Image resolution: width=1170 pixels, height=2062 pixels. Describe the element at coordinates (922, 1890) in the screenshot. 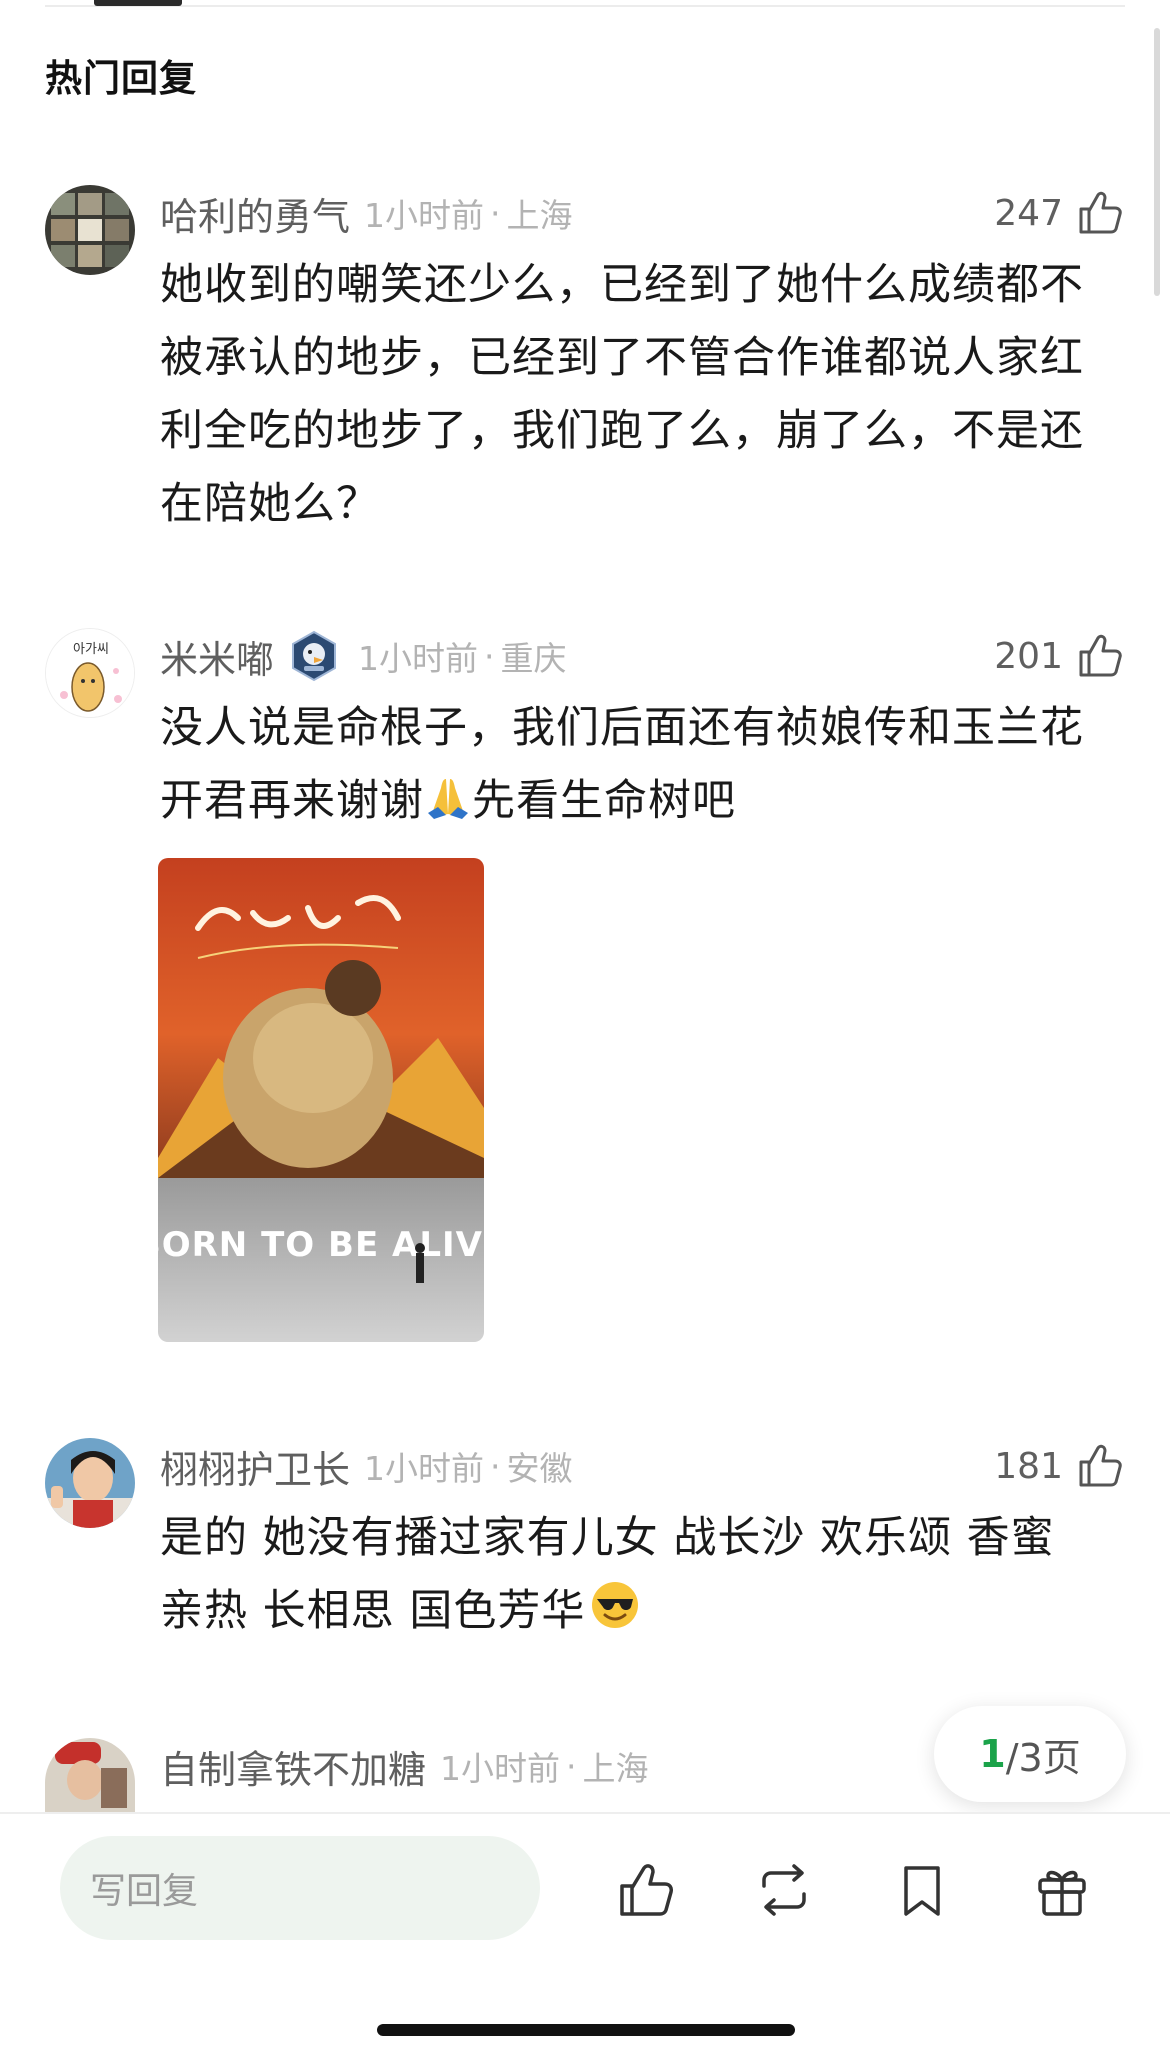

I see `bookmark-icon` at that location.